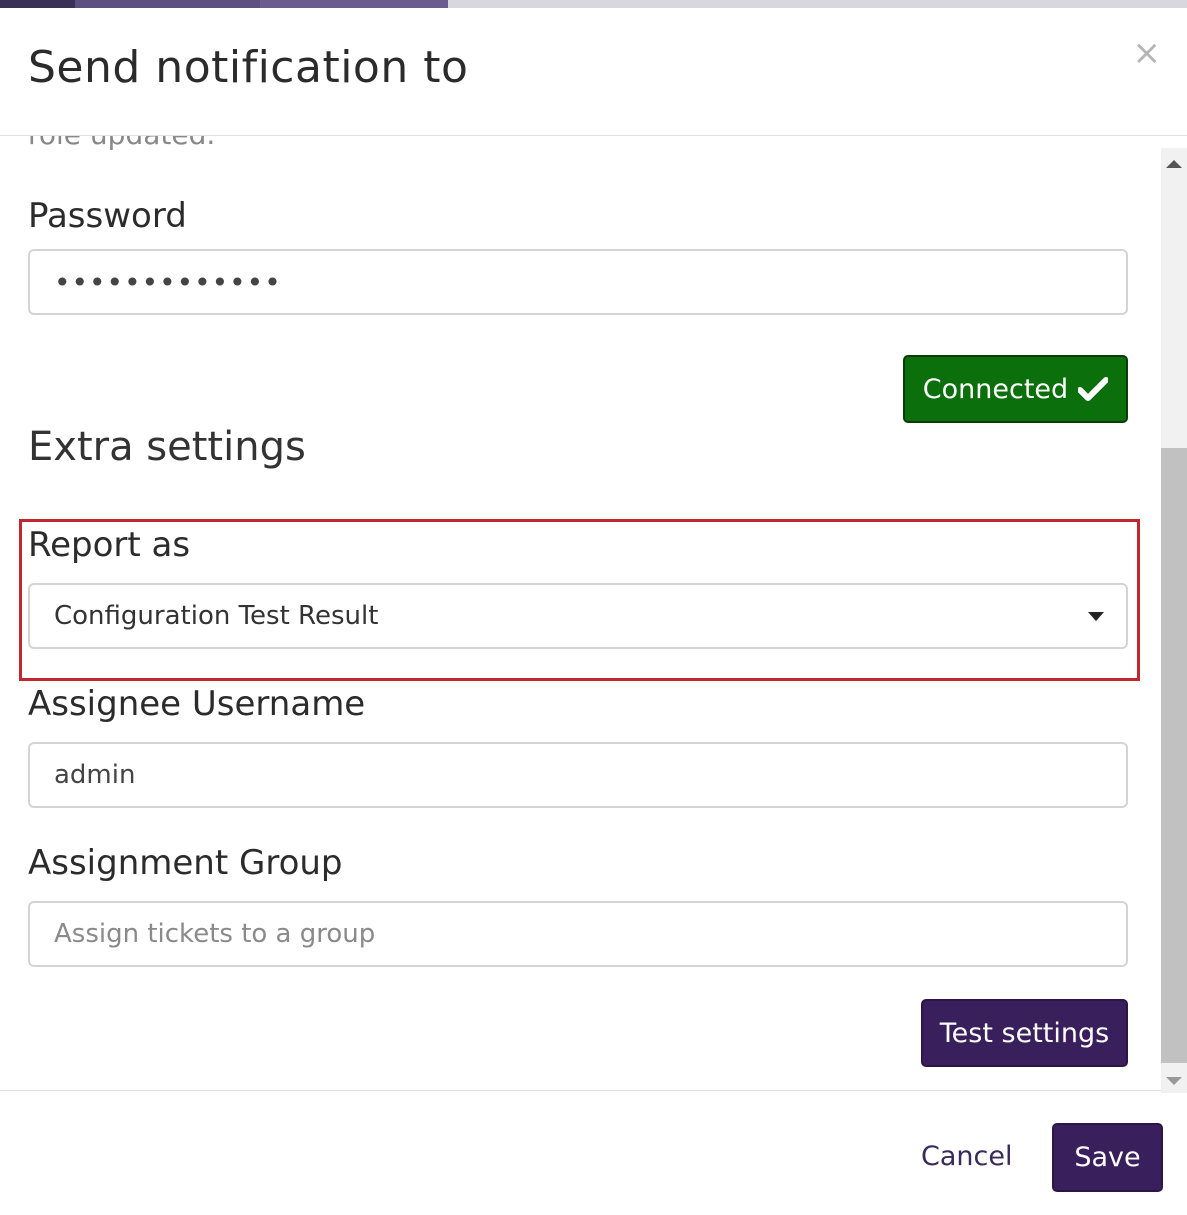 Image resolution: width=1187 pixels, height=1215 pixels. Describe the element at coordinates (216, 616) in the screenshot. I see `report-as-value: Configuration Test Result` at that location.